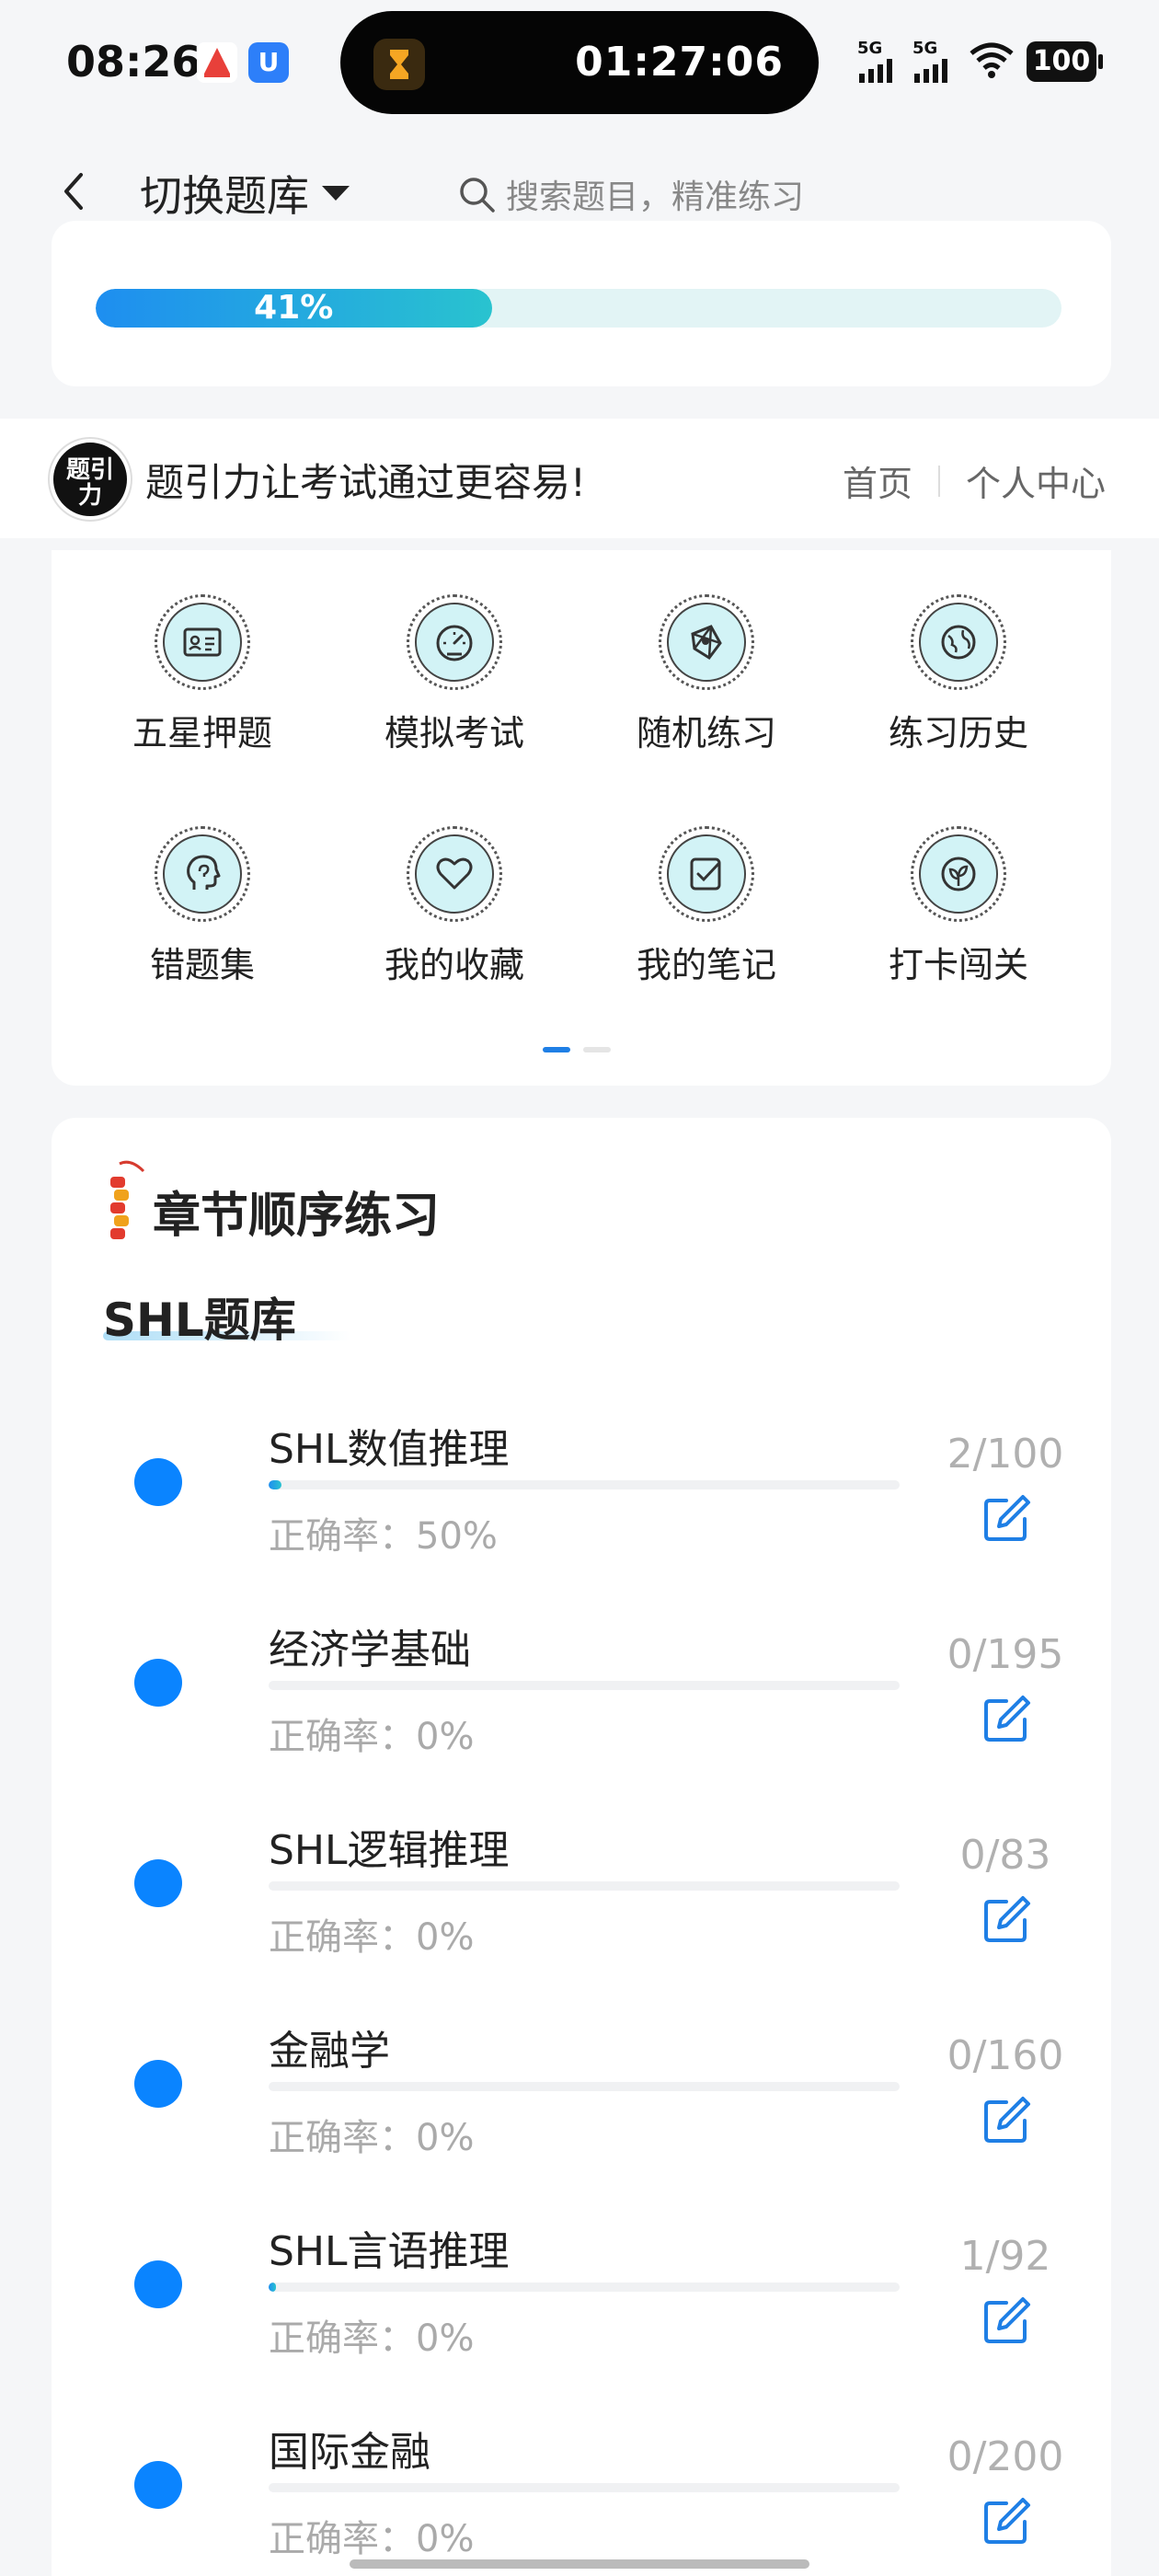 The width and height of the screenshot is (1159, 2576). I want to click on chapter-row: 金融学正确率：0% 0/160, so click(581, 2095).